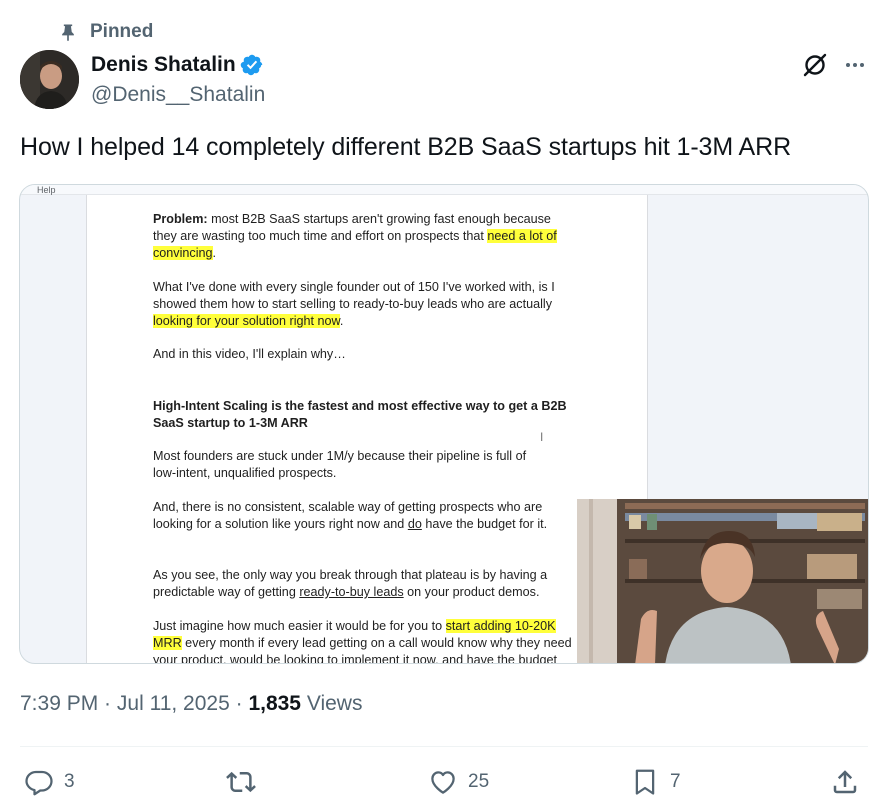  What do you see at coordinates (122, 31) in the screenshot?
I see `pinned-label: Pinned` at bounding box center [122, 31].